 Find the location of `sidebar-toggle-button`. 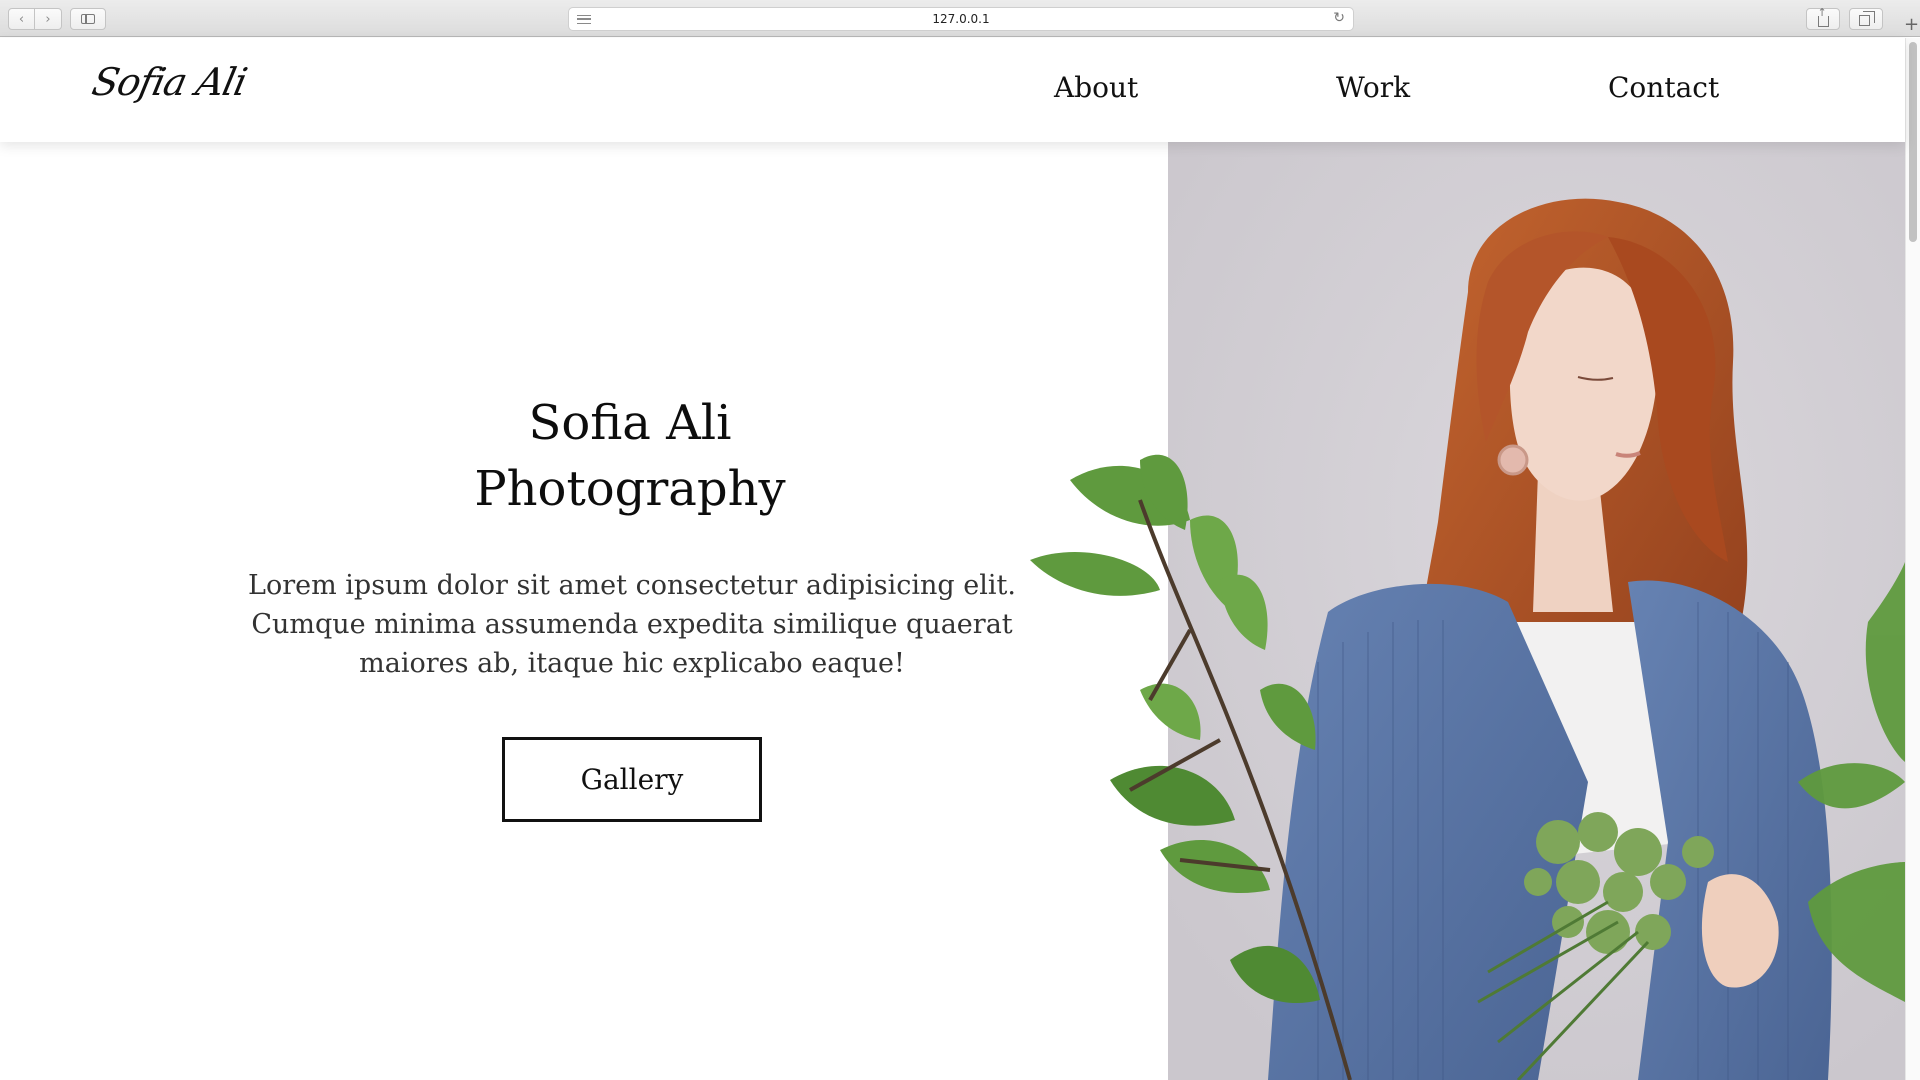

sidebar-toggle-button is located at coordinates (88, 19).